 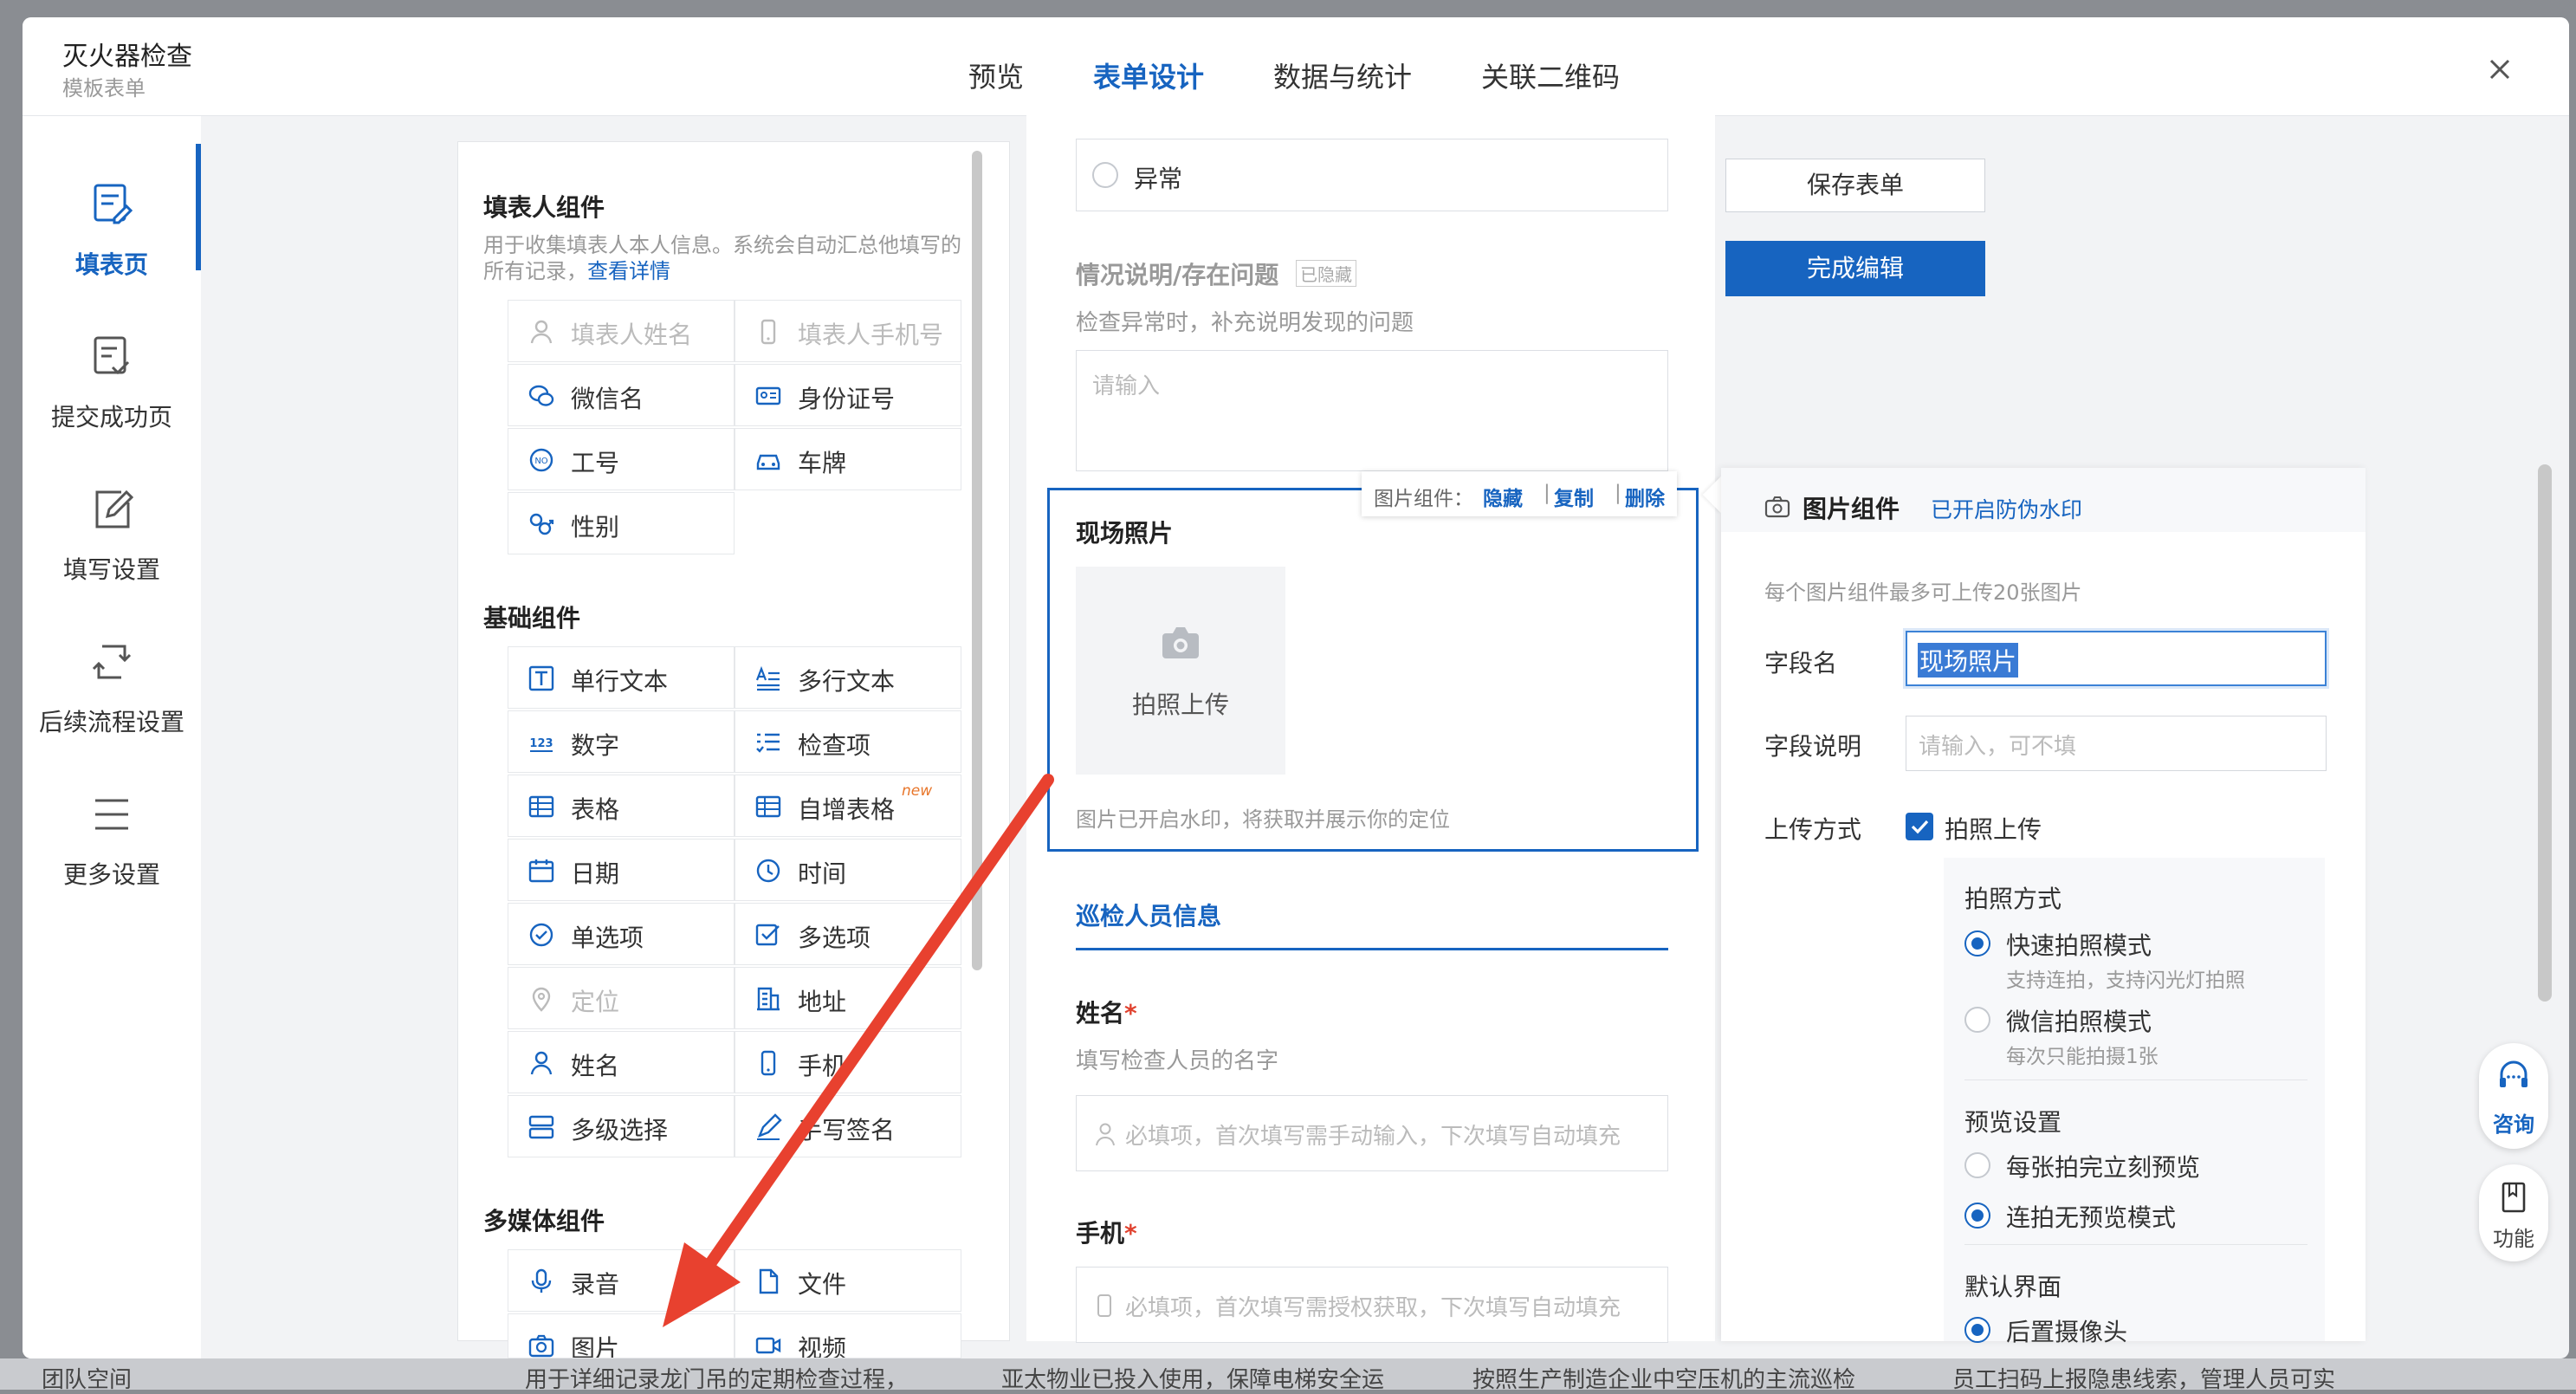 I want to click on save-form-button: 保存表单, so click(x=1855, y=185).